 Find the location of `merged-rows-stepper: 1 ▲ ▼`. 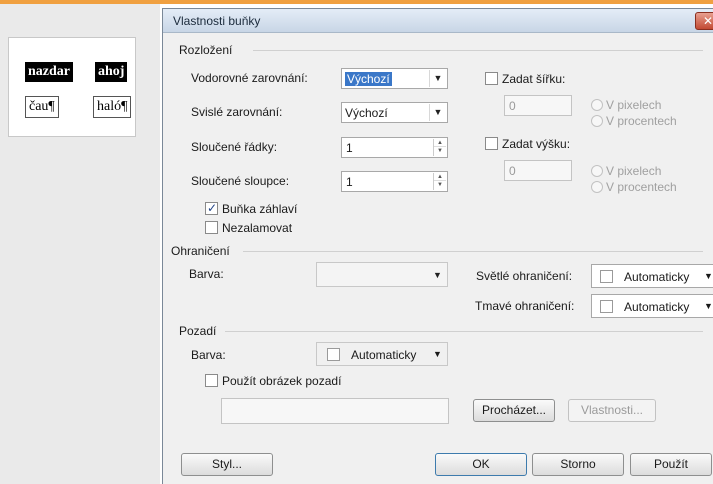

merged-rows-stepper: 1 ▲ ▼ is located at coordinates (394, 147).